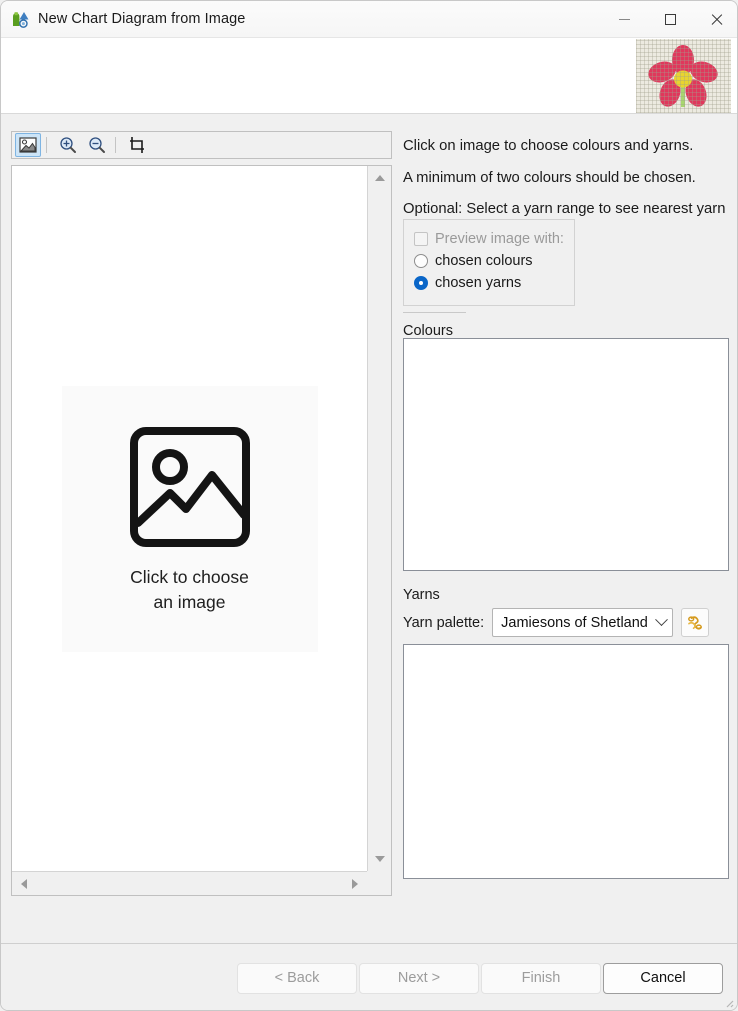 The height and width of the screenshot is (1011, 738). What do you see at coordinates (434, 312) in the screenshot?
I see `section-divider` at bounding box center [434, 312].